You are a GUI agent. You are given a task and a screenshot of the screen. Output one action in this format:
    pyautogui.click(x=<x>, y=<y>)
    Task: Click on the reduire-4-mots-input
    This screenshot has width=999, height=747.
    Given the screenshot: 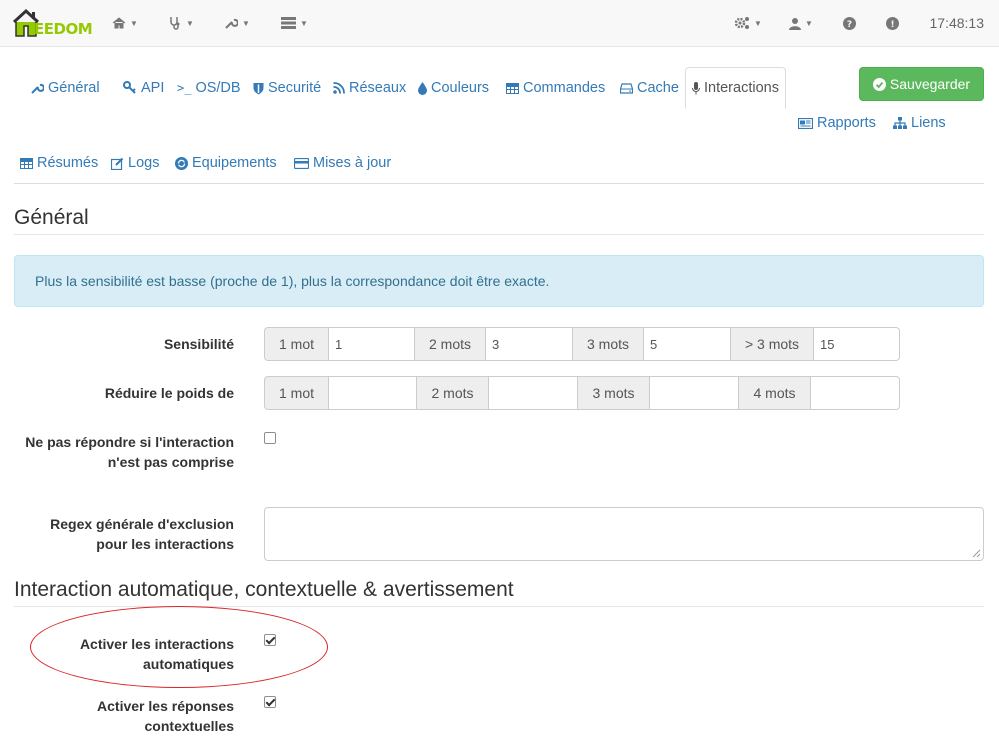 What is the action you would take?
    pyautogui.click(x=855, y=393)
    